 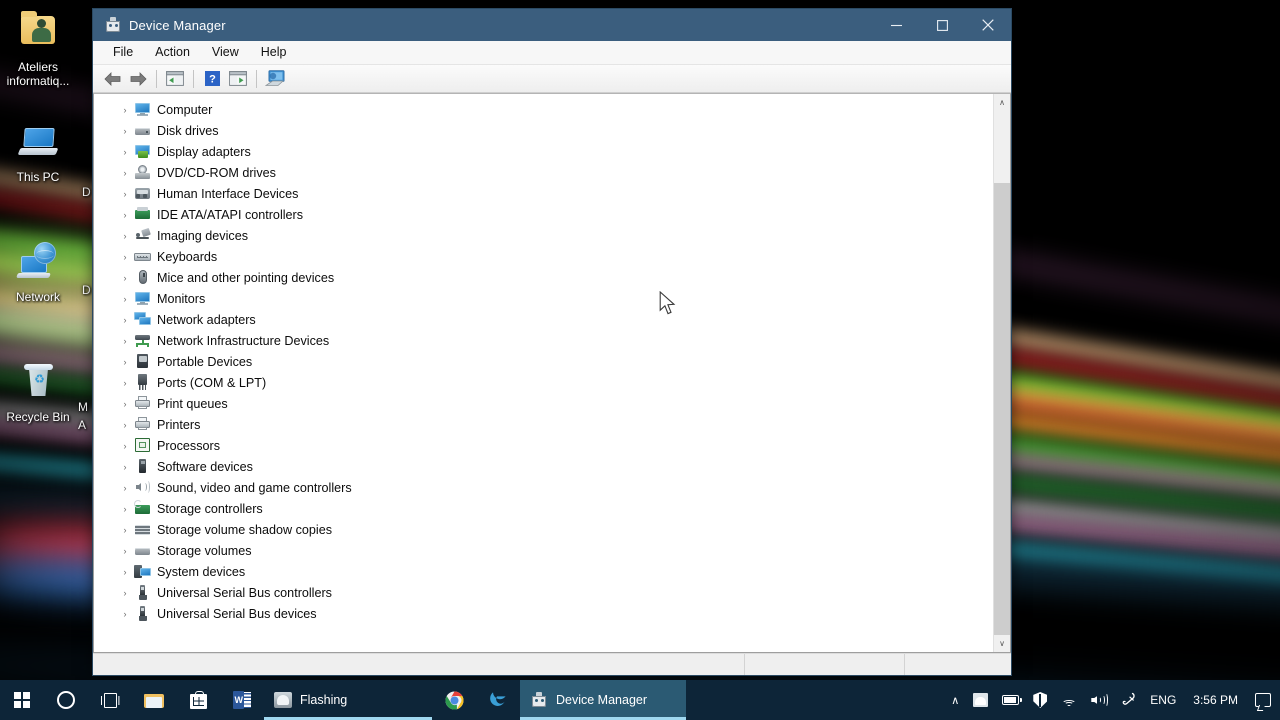 I want to click on tree-row: › Disk drives, so click(x=543, y=130).